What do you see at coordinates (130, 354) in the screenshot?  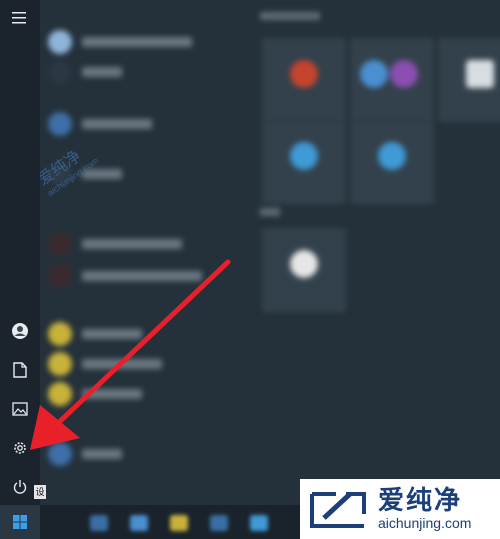 I see `annotation-arrow` at bounding box center [130, 354].